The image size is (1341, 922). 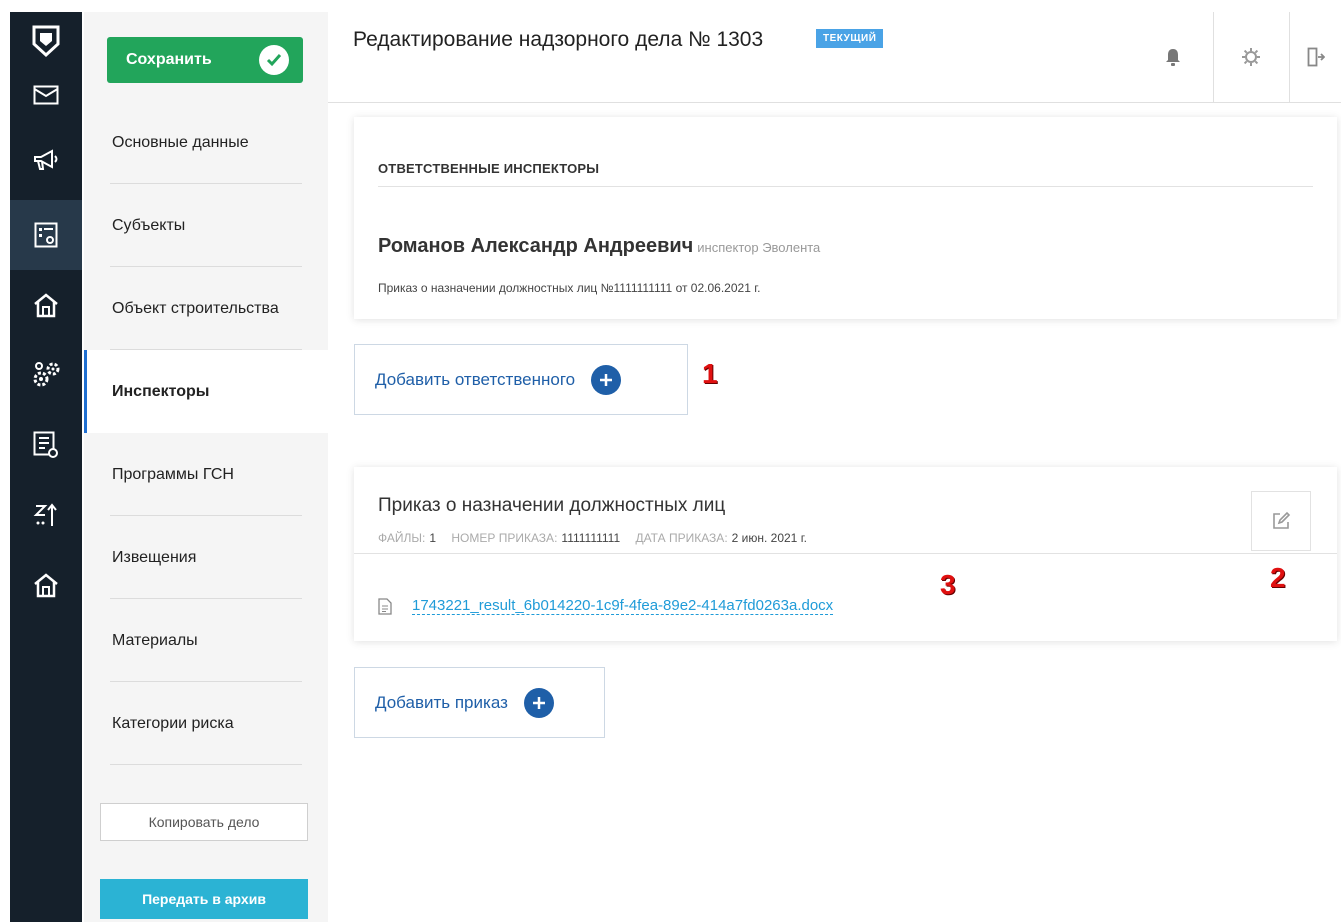 I want to click on bell-icon, so click(x=1173, y=57).